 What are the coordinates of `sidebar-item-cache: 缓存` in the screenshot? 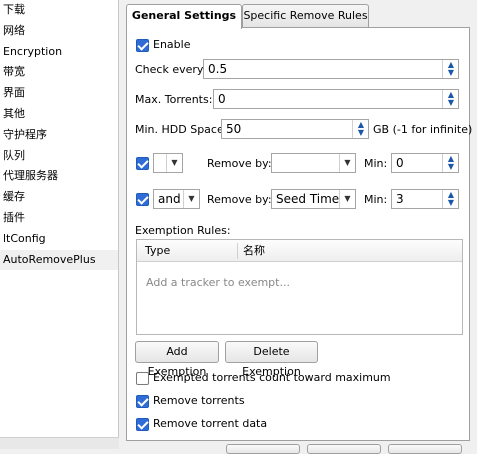 It's located at (59, 197).